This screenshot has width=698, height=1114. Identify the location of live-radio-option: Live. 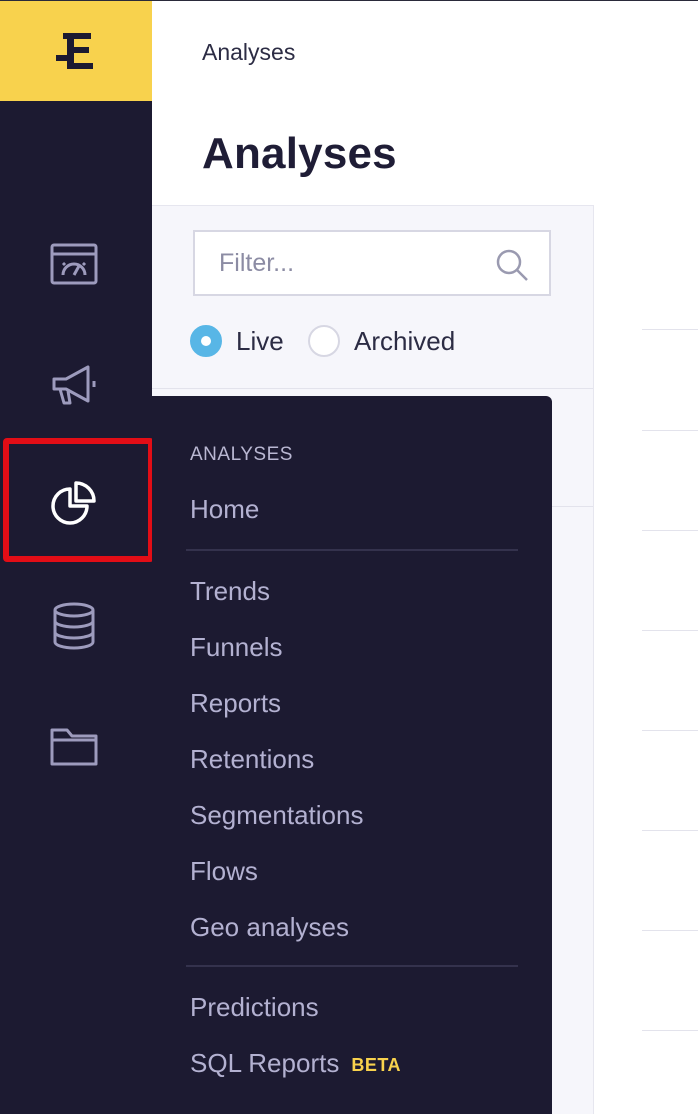
(237, 341).